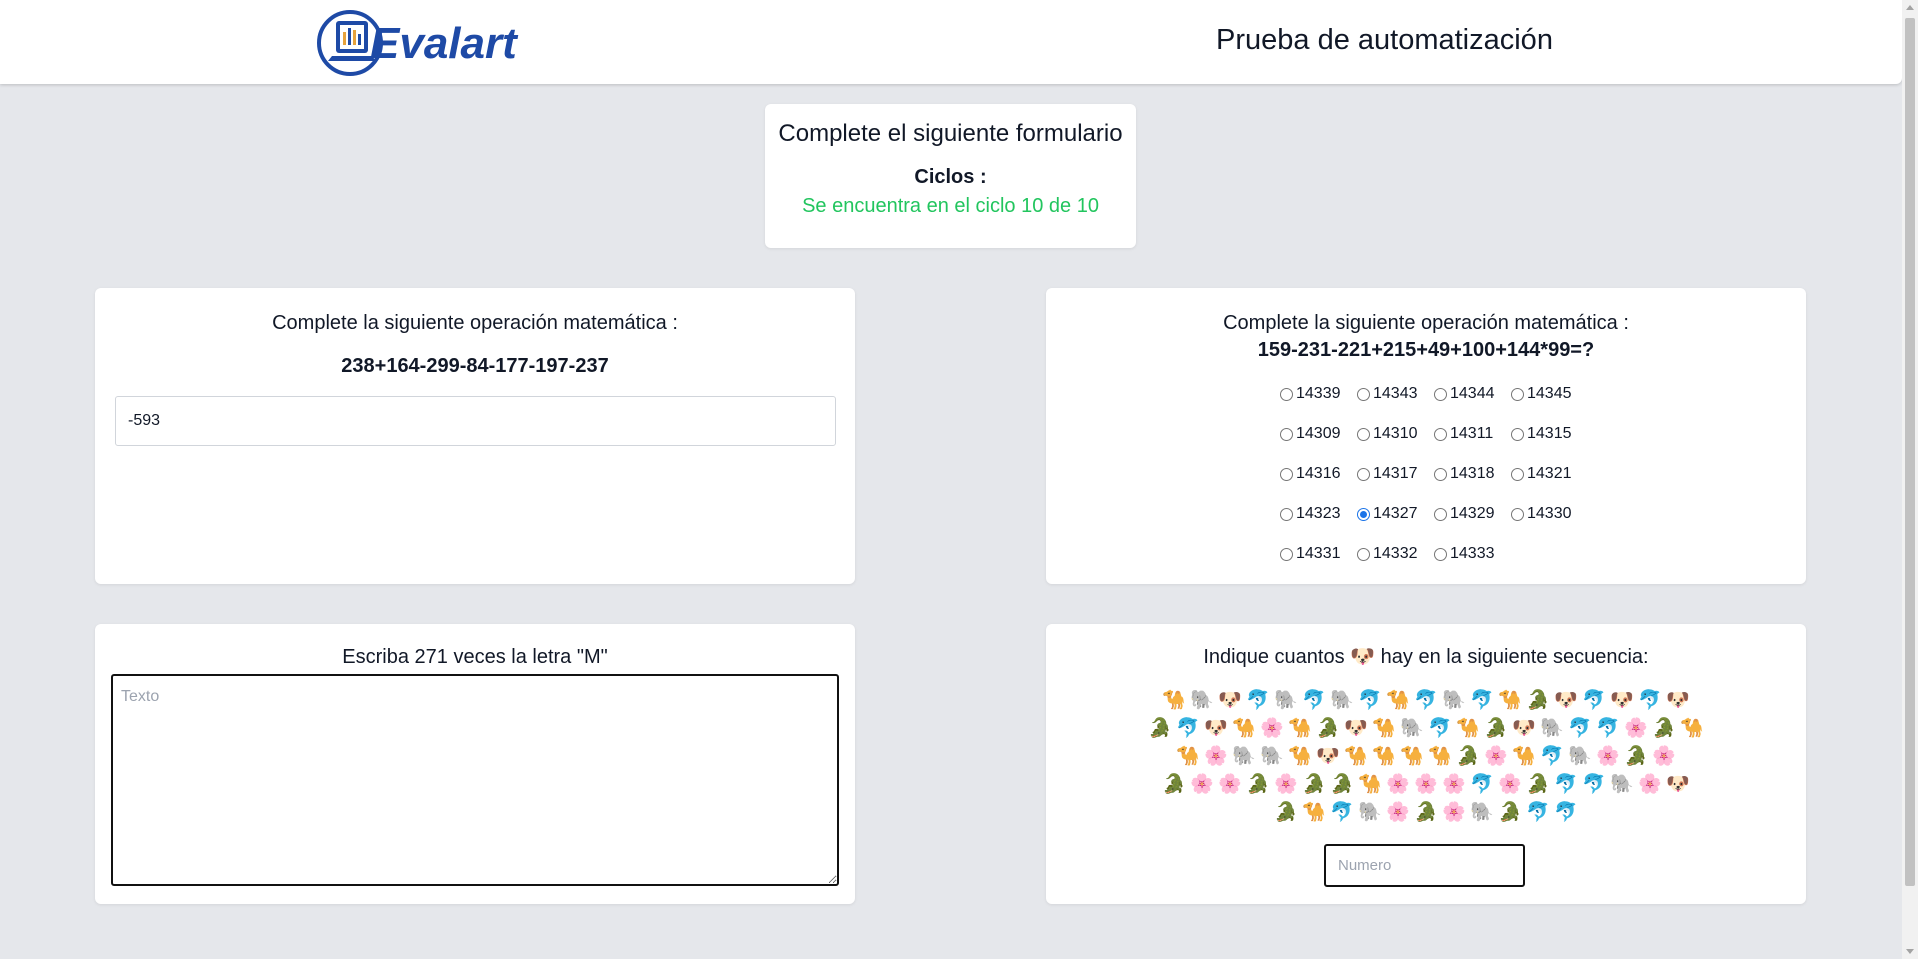 The height and width of the screenshot is (959, 1918). I want to click on radio-option: 14311, so click(1472, 434).